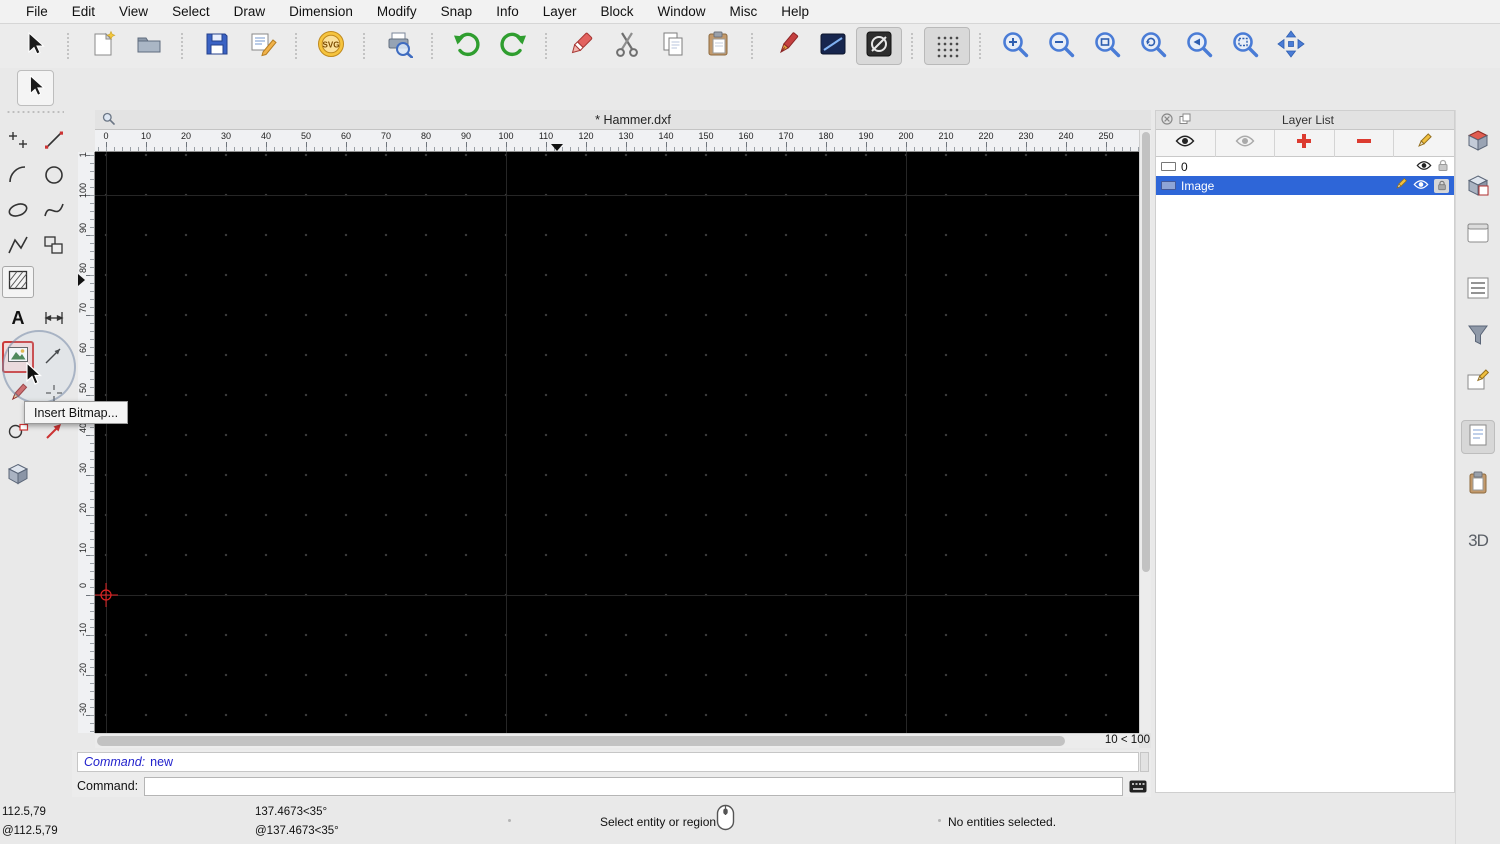 This screenshot has height=844, width=1500. Describe the element at coordinates (217, 46) in the screenshot. I see `save-button` at that location.